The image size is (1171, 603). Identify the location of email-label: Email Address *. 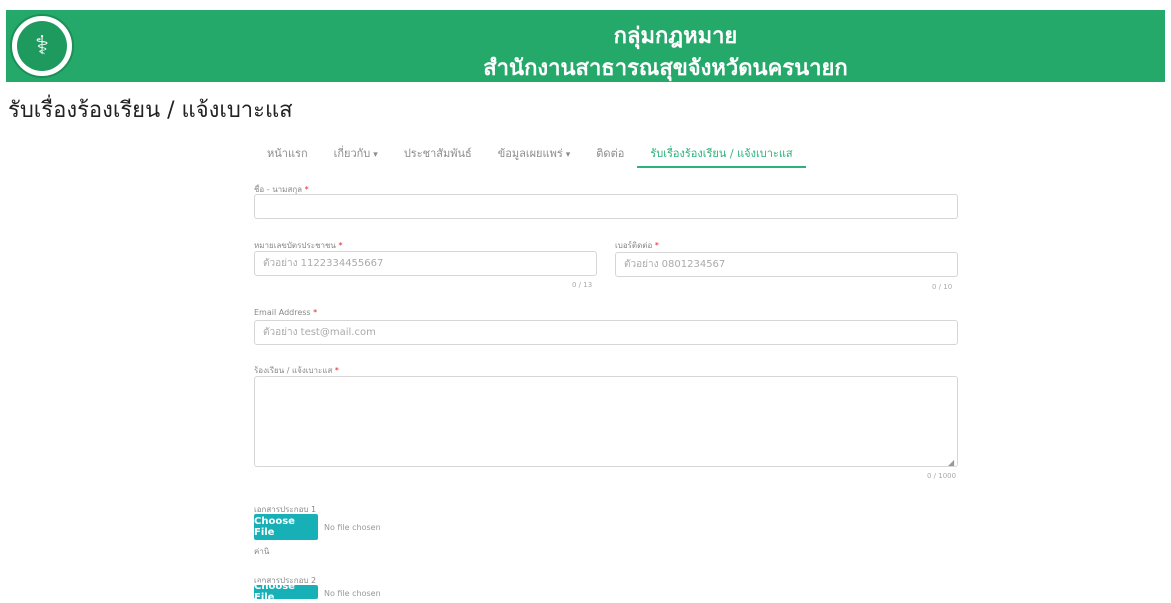
(286, 312).